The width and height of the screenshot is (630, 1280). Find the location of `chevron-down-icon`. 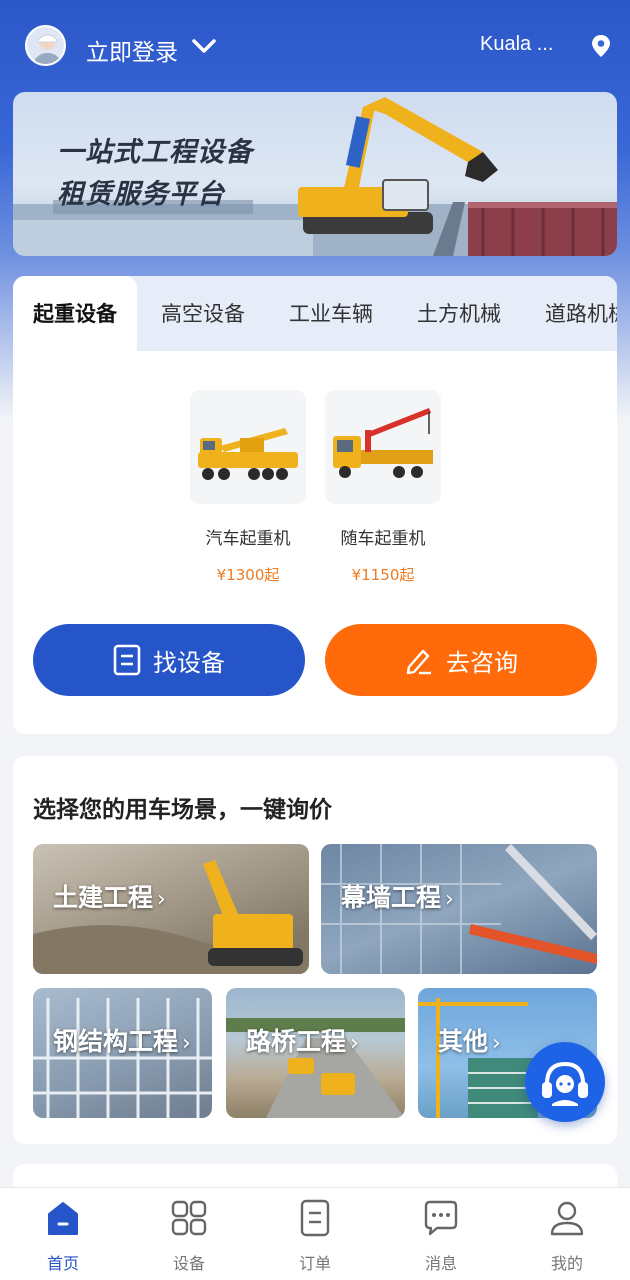

chevron-down-icon is located at coordinates (204, 46).